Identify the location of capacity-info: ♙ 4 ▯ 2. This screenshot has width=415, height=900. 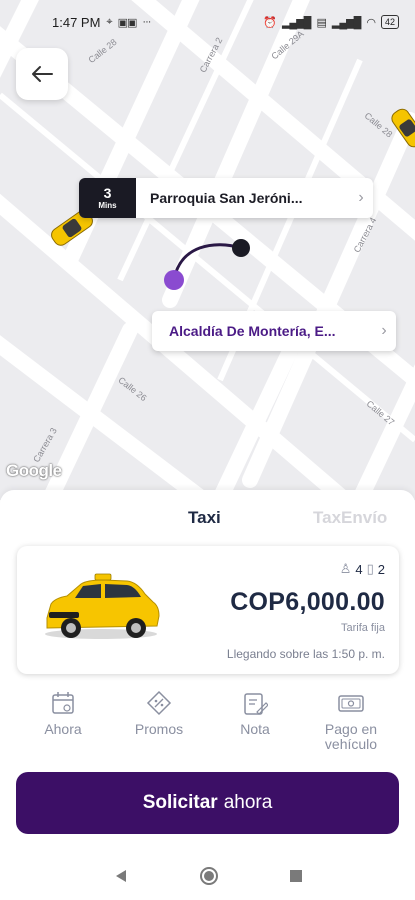
(362, 569).